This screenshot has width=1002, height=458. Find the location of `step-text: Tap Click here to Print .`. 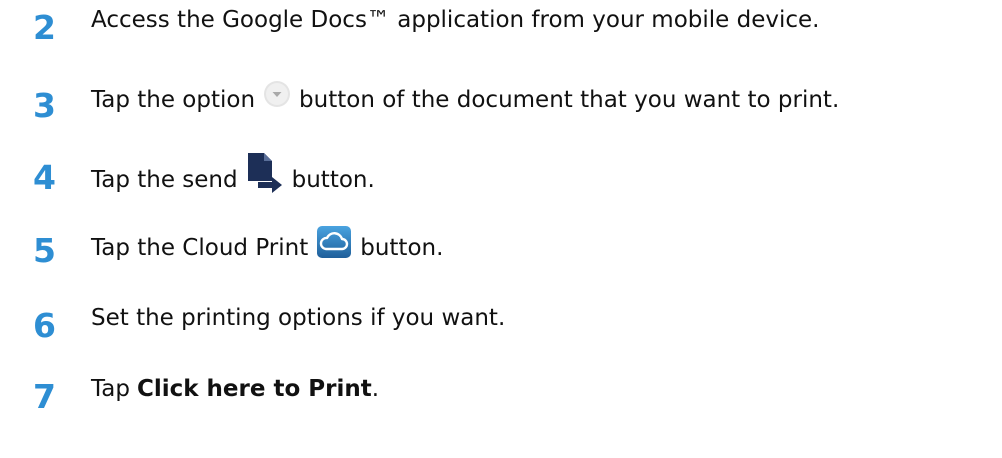

step-text: Tap Click here to Print . is located at coordinates (235, 389).